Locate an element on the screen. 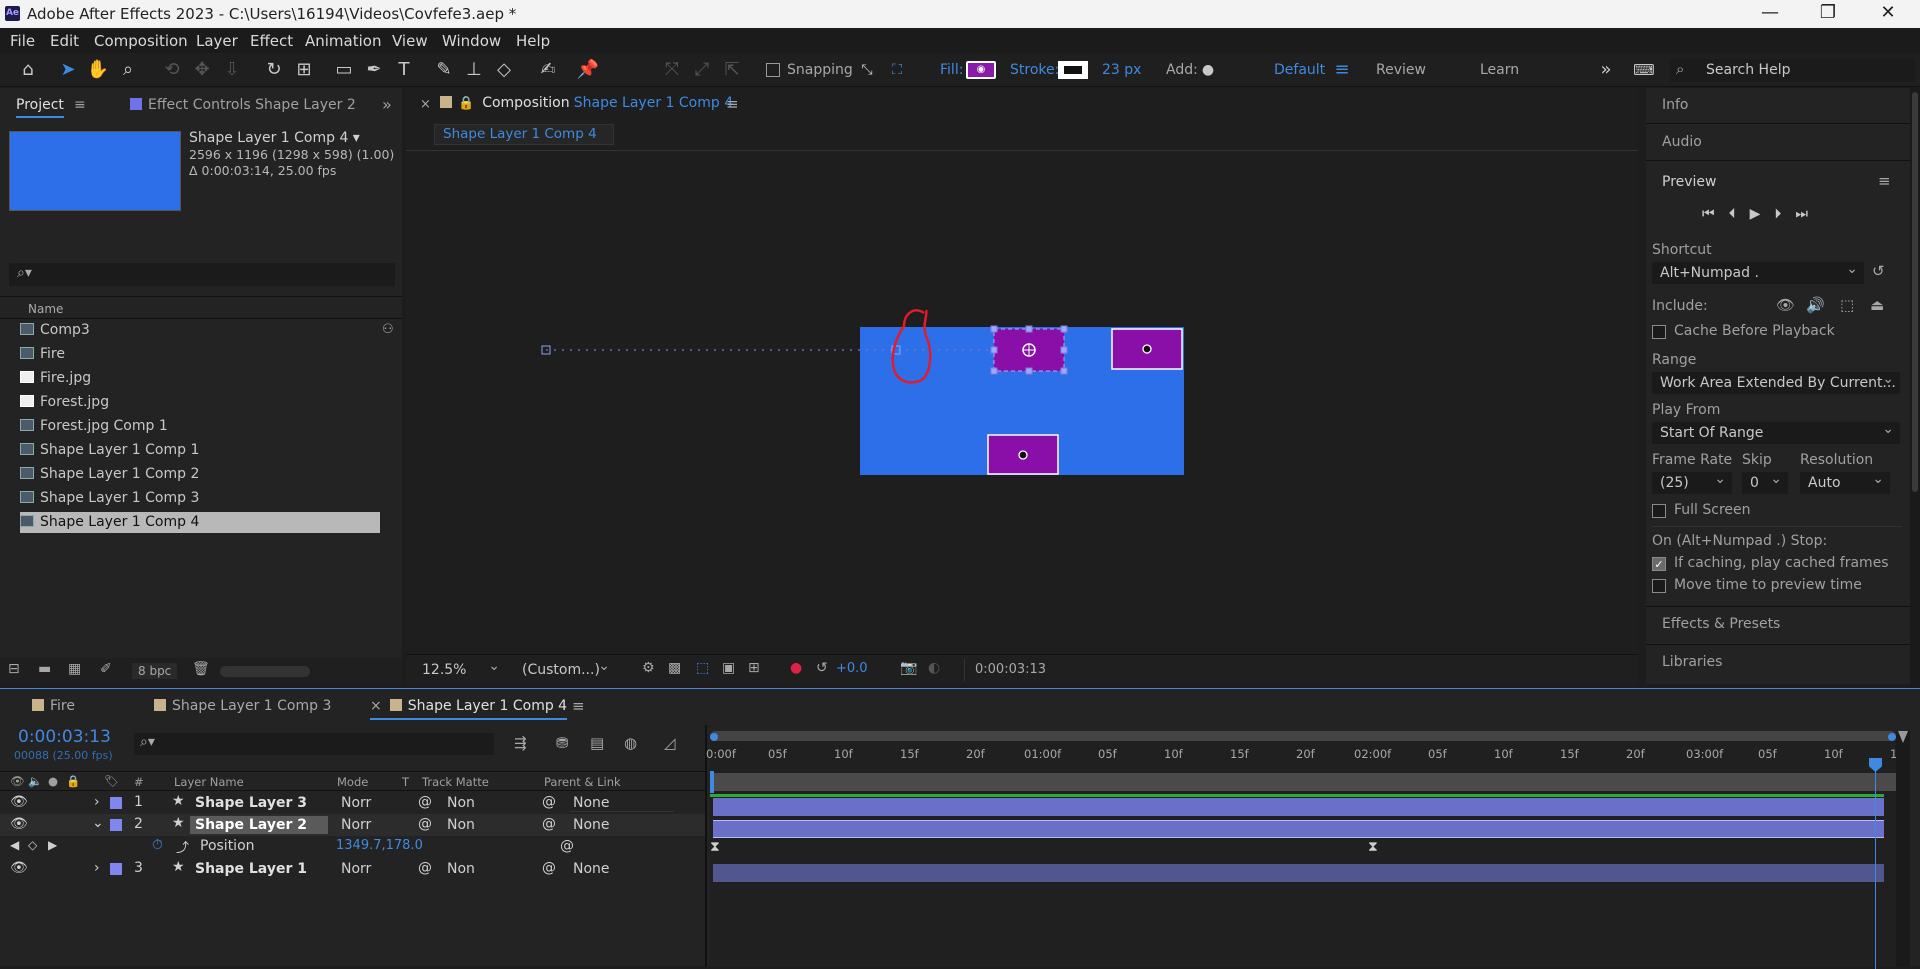  navigator-end-handle is located at coordinates (1892, 737).